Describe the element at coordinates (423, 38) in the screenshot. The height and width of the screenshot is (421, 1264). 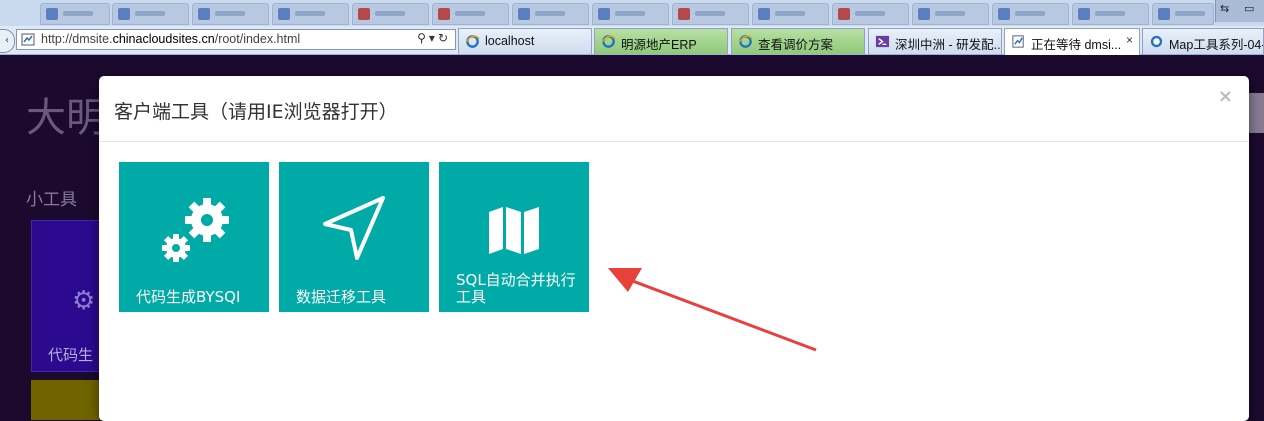
I see `search-icon: ⚲` at that location.